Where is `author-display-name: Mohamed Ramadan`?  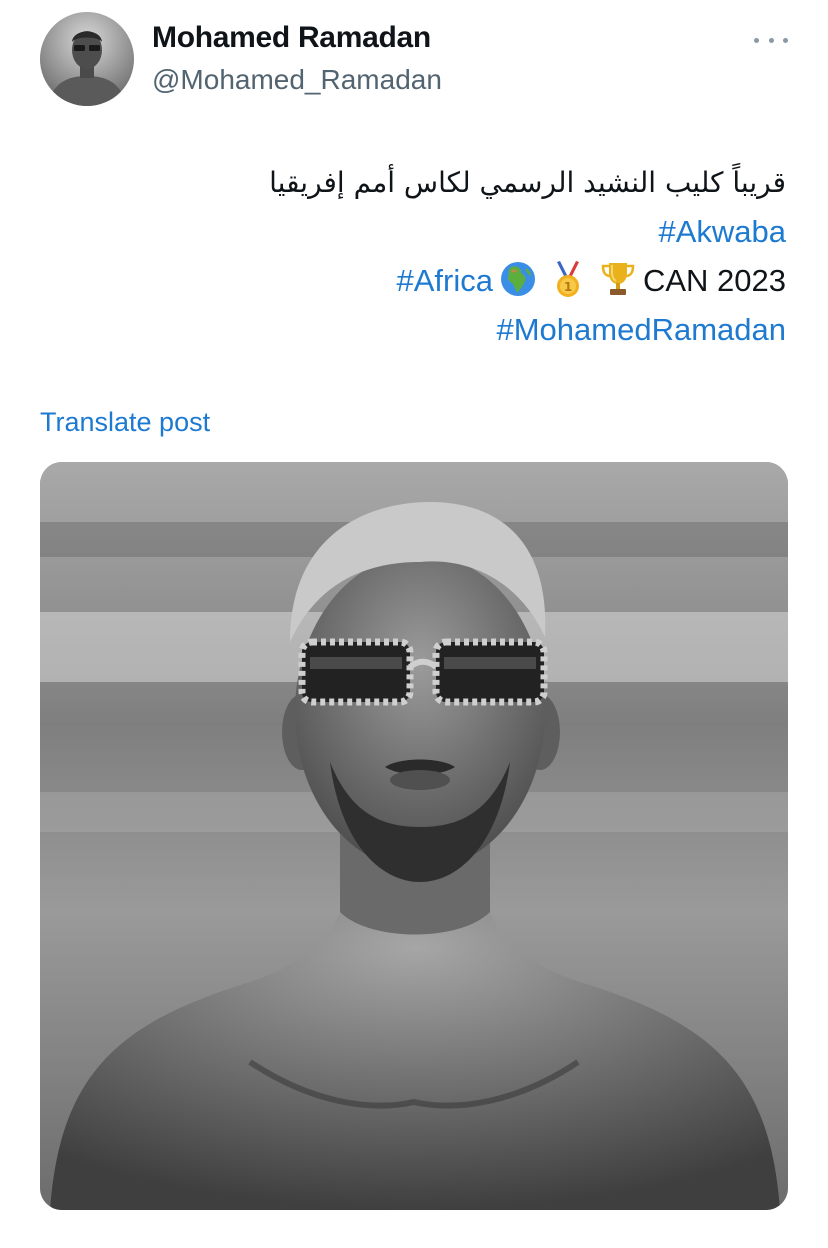
author-display-name: Mohamed Ramadan is located at coordinates (297, 38).